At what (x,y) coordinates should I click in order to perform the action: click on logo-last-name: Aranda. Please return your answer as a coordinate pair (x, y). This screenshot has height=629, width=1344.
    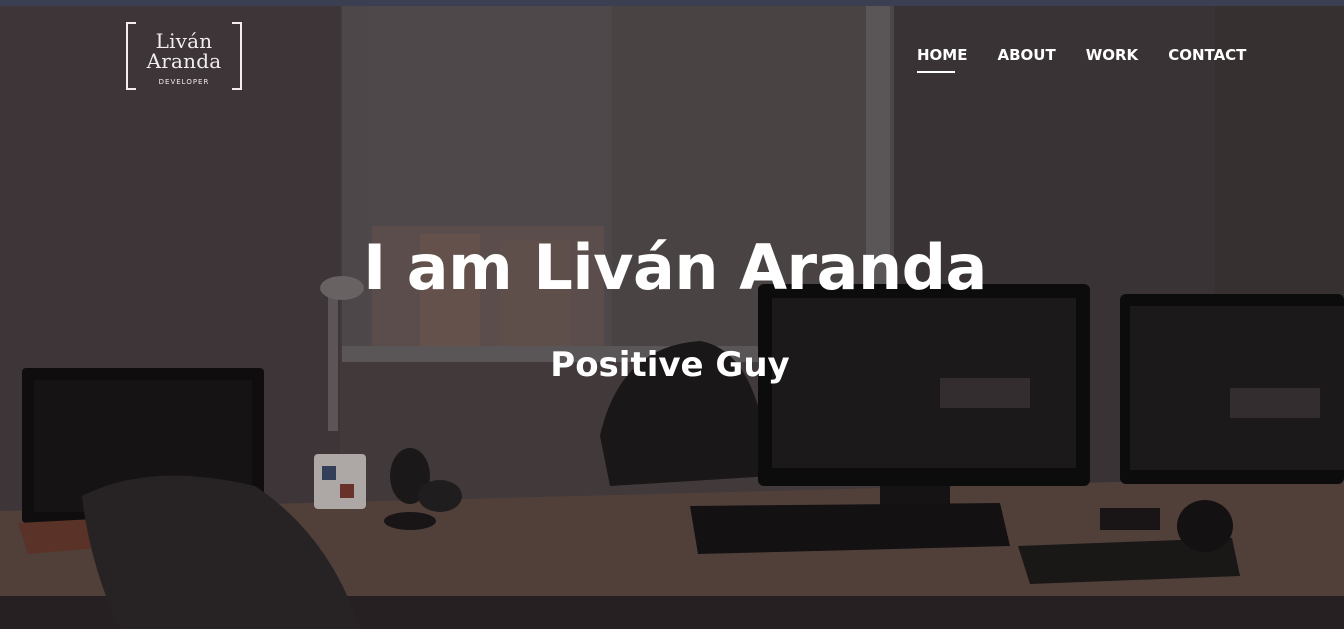
    Looking at the image, I should click on (184, 61).